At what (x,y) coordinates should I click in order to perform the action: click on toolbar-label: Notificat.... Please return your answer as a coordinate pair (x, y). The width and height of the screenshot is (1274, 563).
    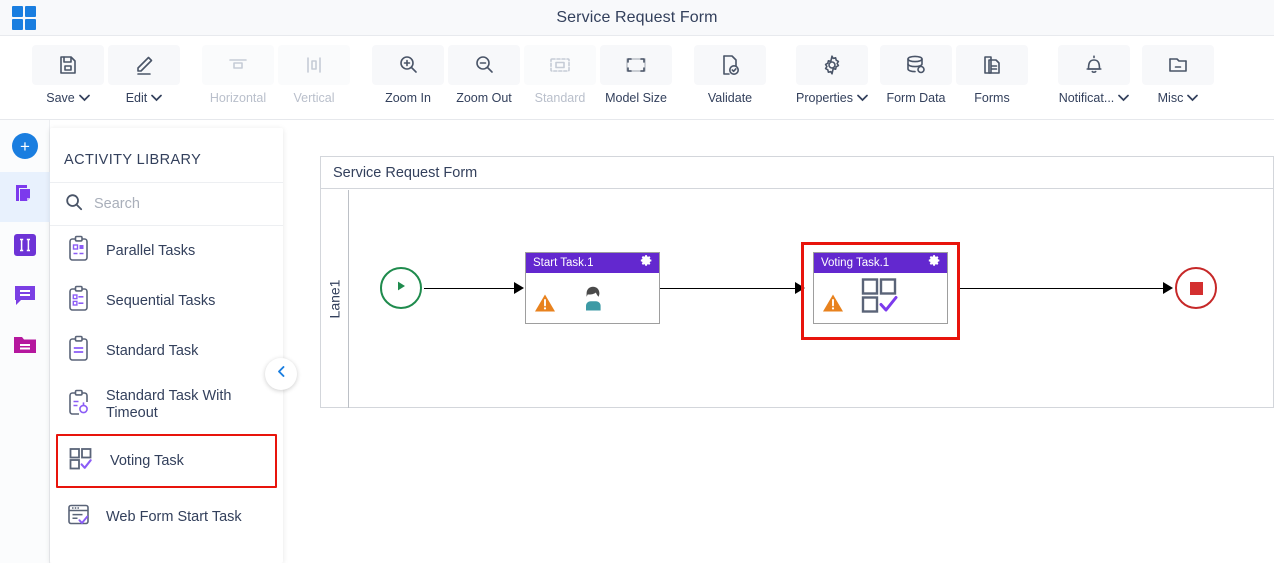
    Looking at the image, I should click on (1086, 98).